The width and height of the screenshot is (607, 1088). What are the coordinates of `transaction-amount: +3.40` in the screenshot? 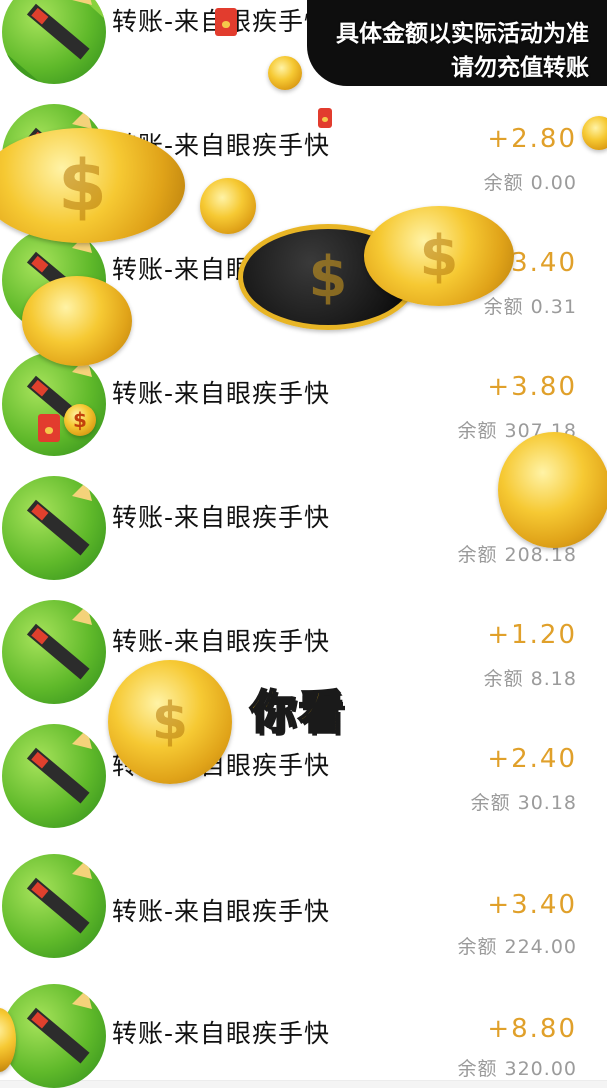 It's located at (532, 905).